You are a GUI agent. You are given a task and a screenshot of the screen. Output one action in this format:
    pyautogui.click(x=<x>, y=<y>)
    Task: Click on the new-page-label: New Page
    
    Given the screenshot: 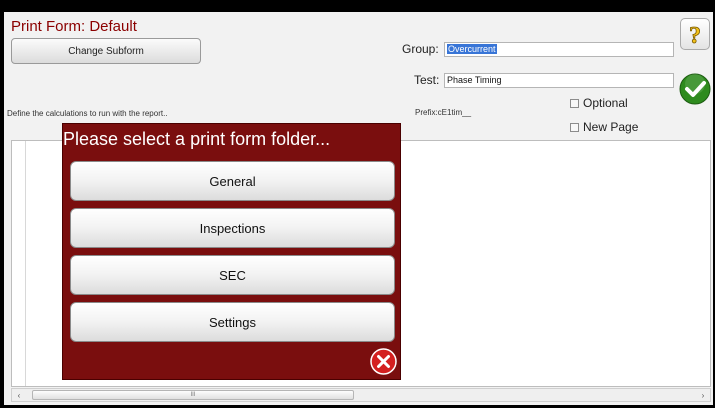 What is the action you would take?
    pyautogui.click(x=611, y=127)
    